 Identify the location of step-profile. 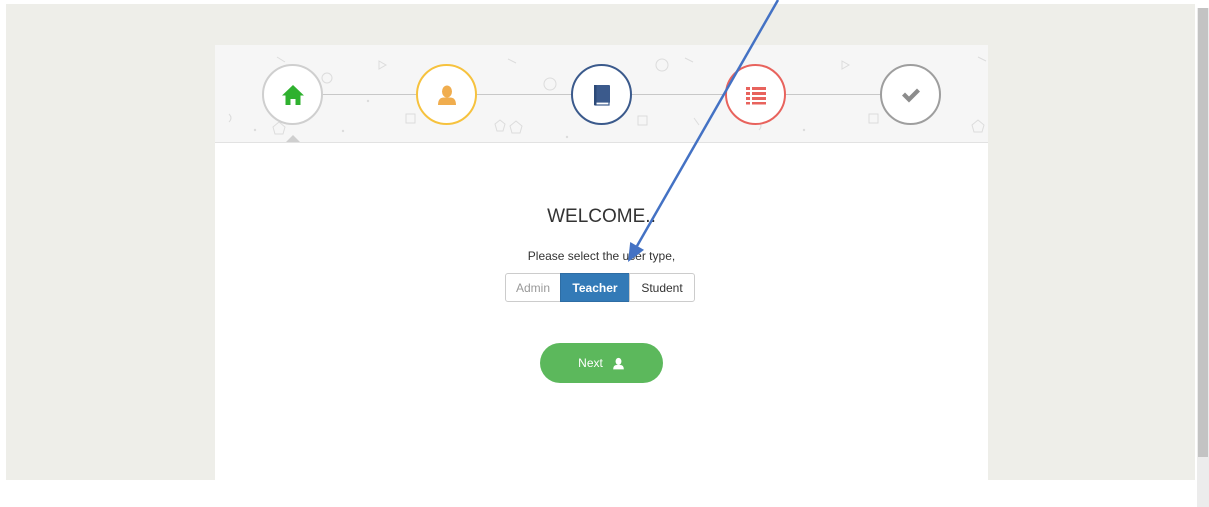
(446, 94).